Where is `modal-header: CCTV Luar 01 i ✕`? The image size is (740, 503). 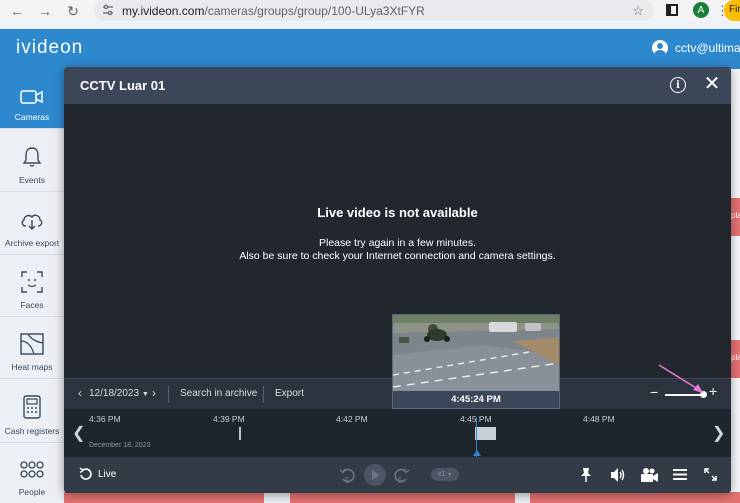
modal-header: CCTV Luar 01 i ✕ is located at coordinates (397, 85).